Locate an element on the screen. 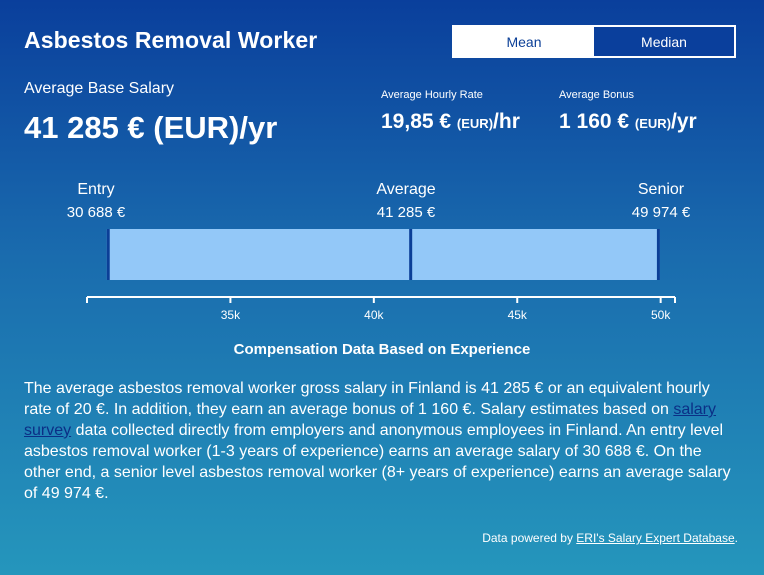 The width and height of the screenshot is (764, 575). salary-range-chart: 35k 40k 45k 50k is located at coordinates (381, 275).